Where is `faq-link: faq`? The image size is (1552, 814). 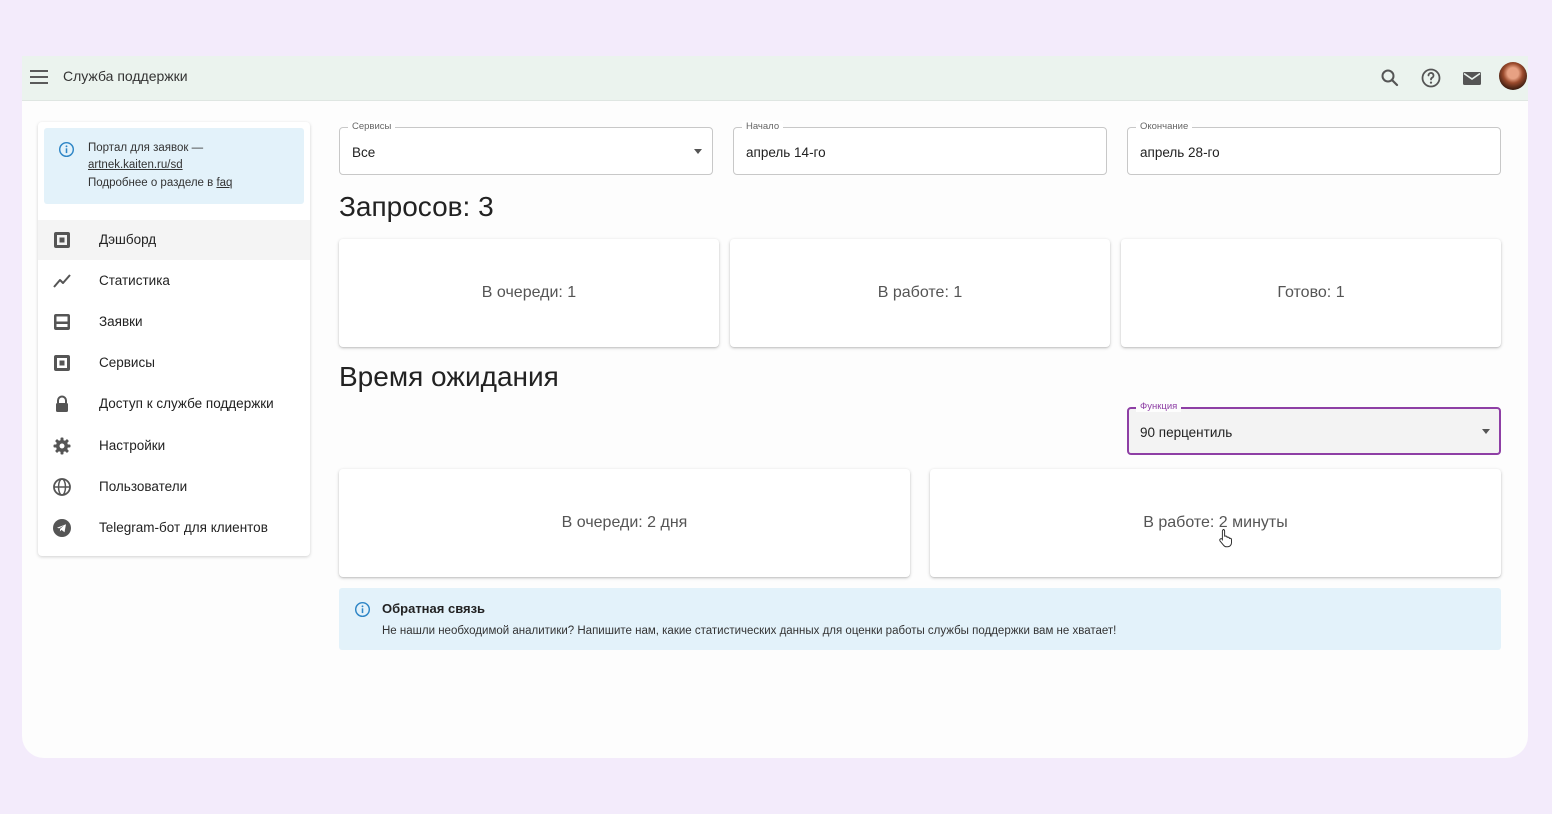
faq-link: faq is located at coordinates (224, 183).